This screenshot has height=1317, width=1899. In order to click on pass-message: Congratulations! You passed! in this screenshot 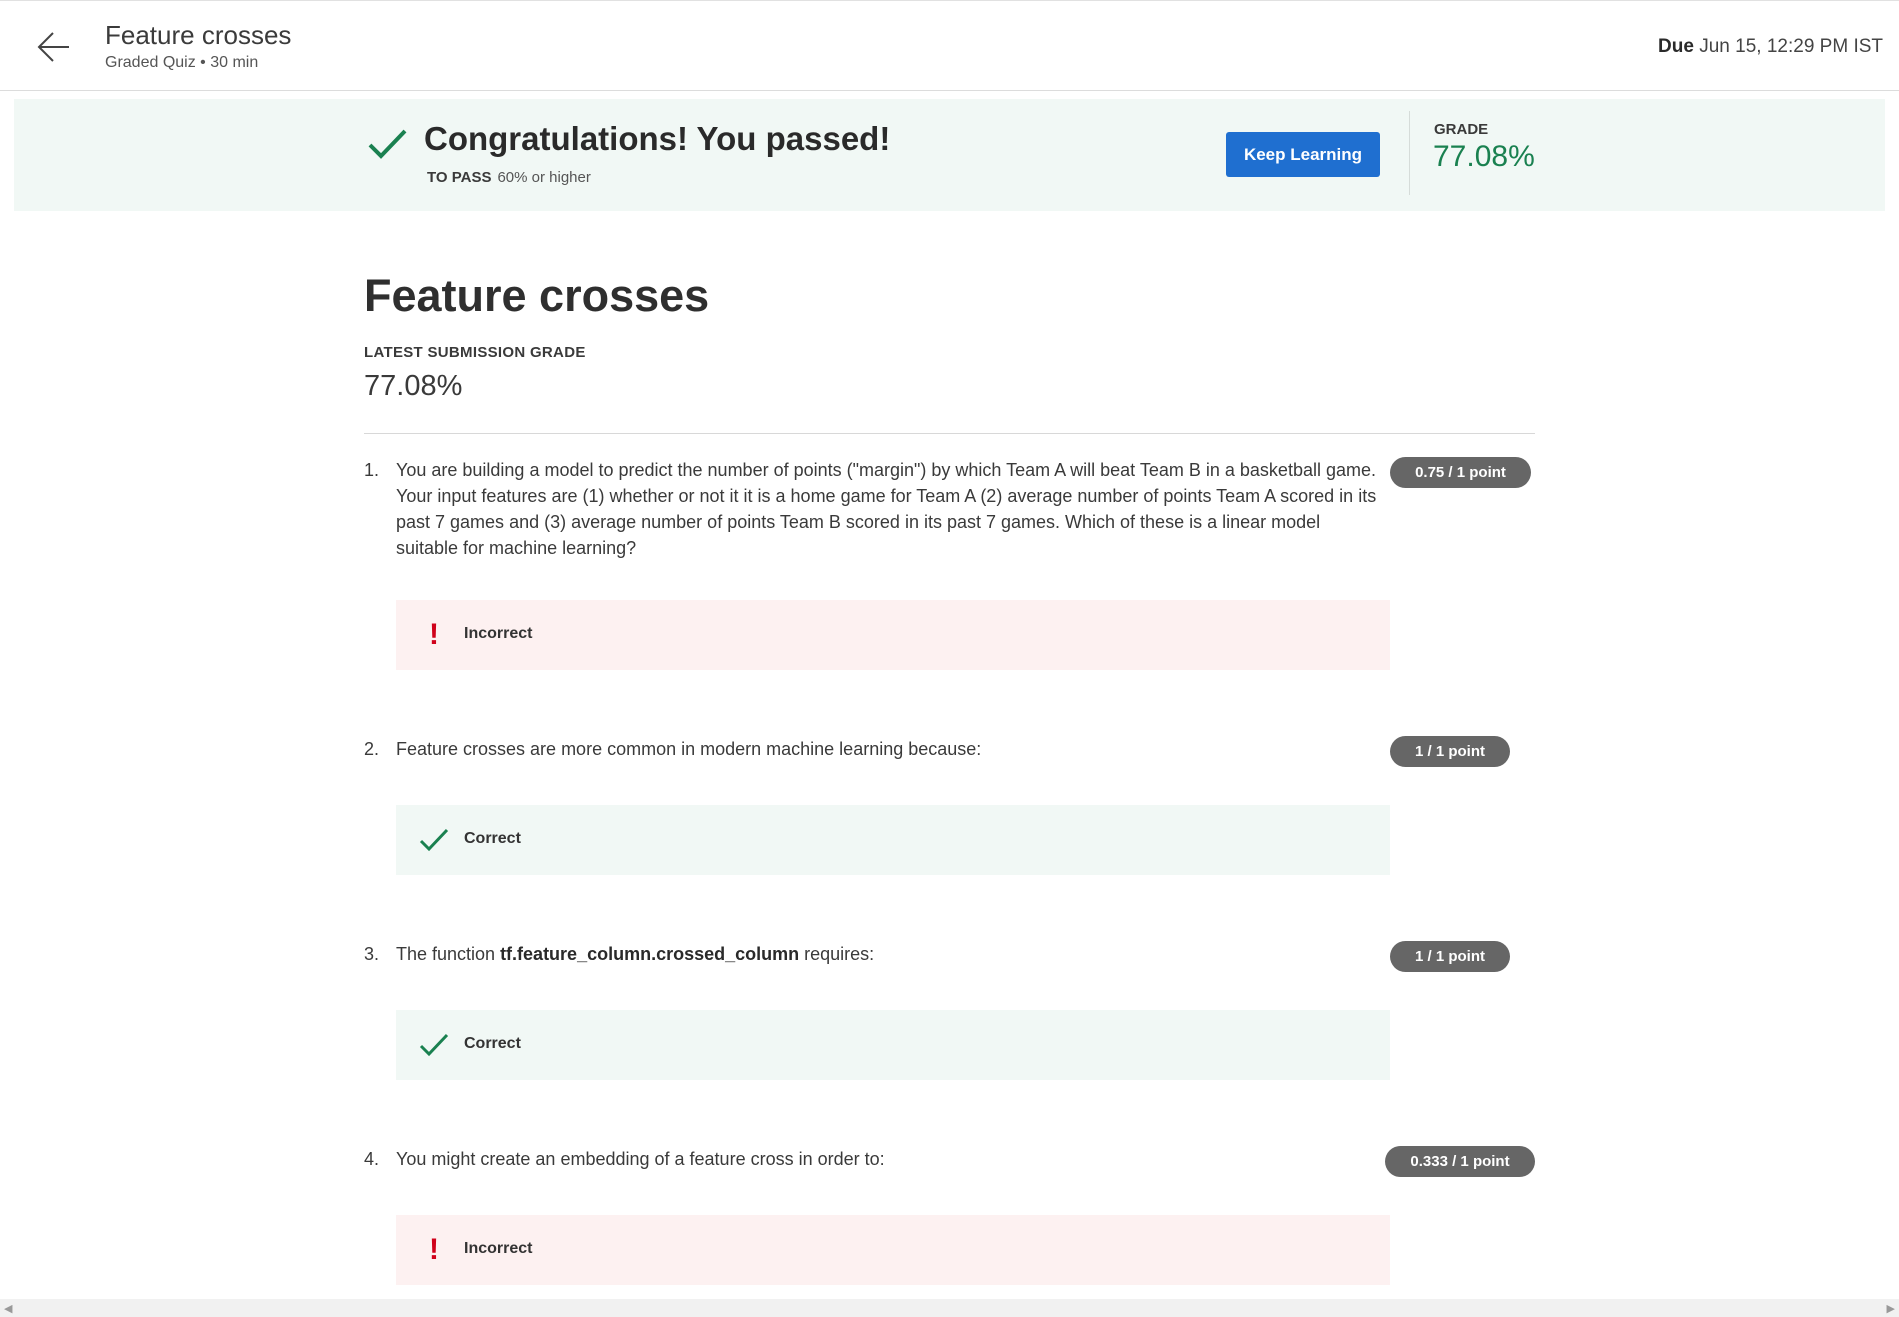, I will do `click(657, 138)`.